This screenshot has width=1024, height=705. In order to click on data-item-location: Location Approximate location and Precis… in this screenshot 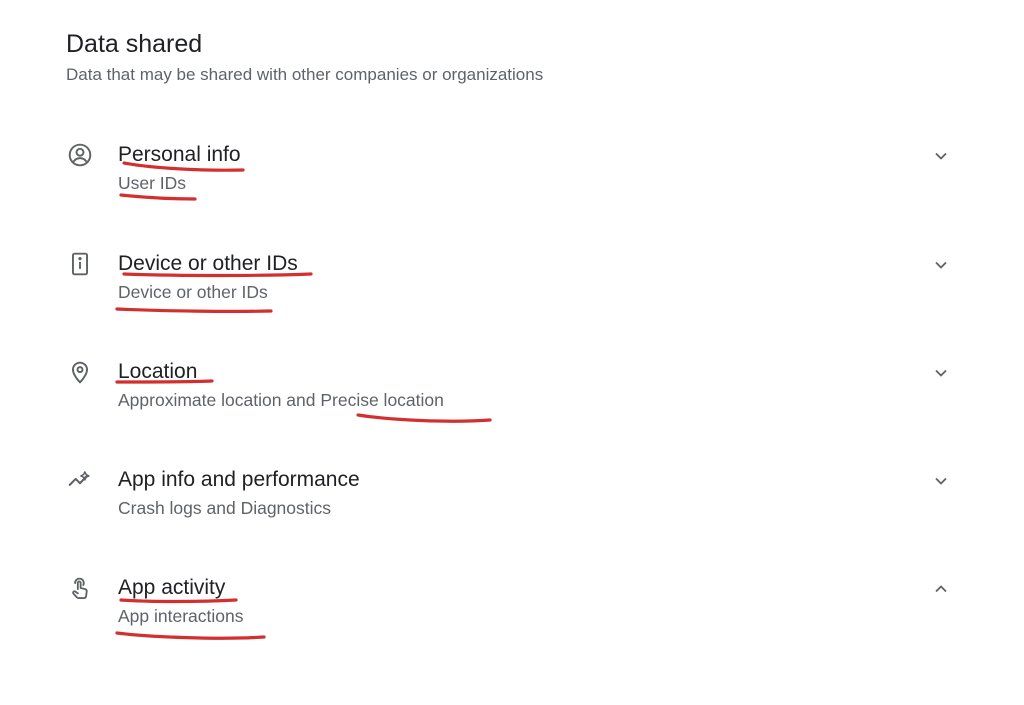, I will do `click(512, 403)`.